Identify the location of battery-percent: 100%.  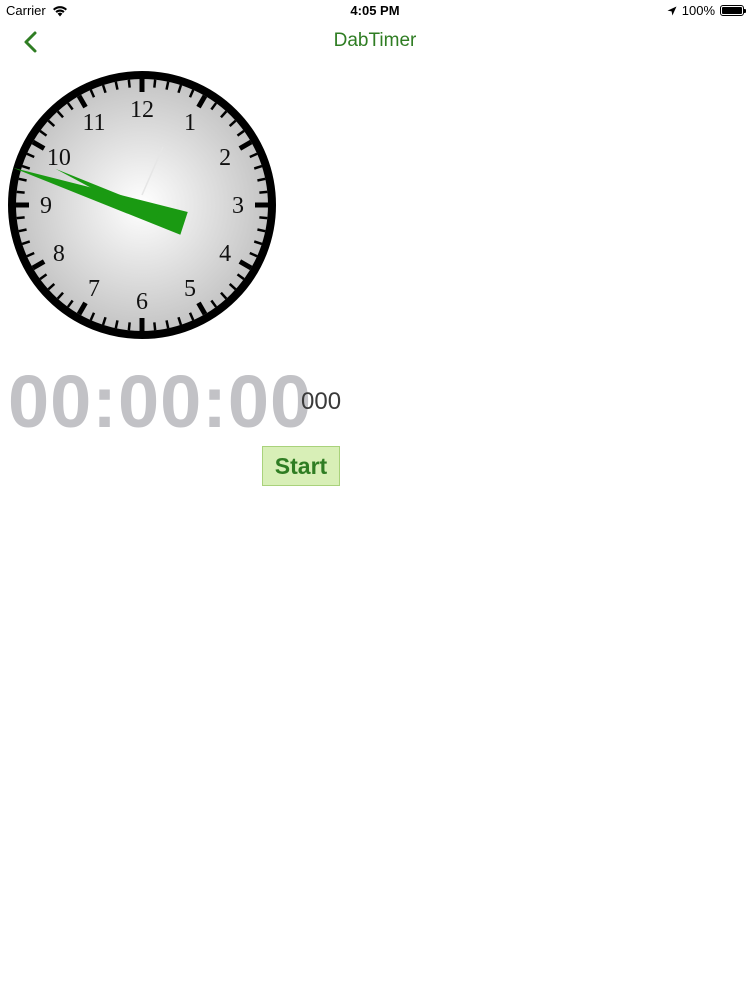
(698, 10).